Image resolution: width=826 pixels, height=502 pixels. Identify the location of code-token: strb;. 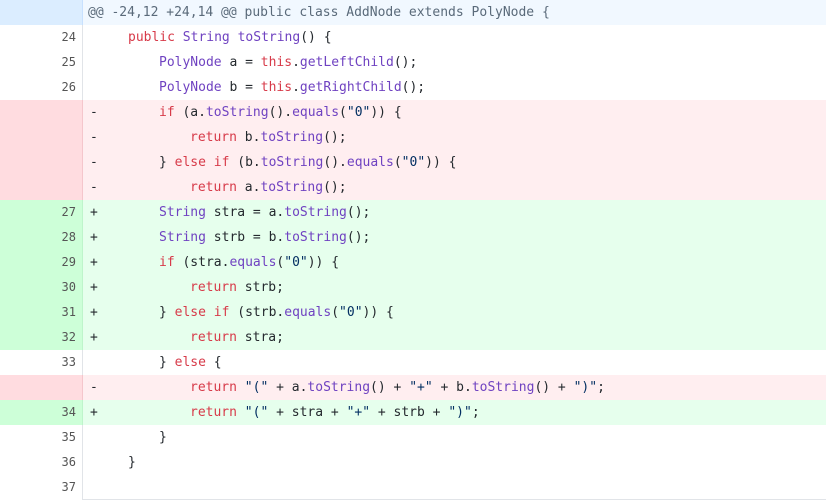
(264, 287).